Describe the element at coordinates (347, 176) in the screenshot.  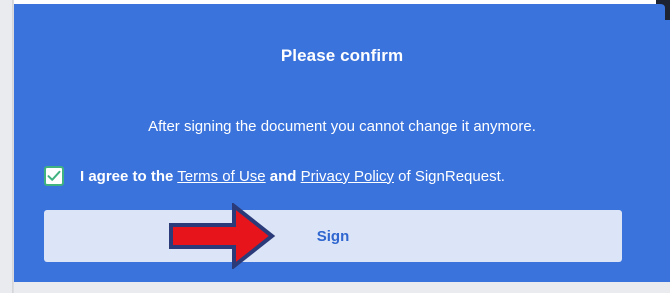
I see `privacy-policy-link: Privacy Policy` at that location.